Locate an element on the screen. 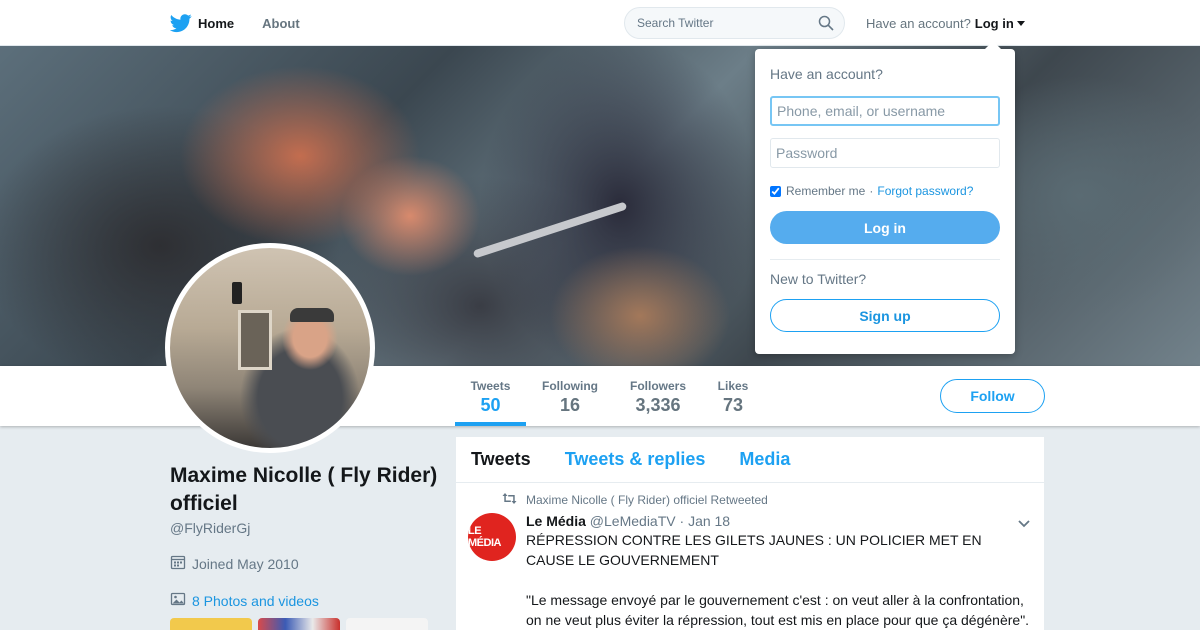 This screenshot has height=630, width=1200. forgot-password-link: Forgot password? is located at coordinates (925, 191).